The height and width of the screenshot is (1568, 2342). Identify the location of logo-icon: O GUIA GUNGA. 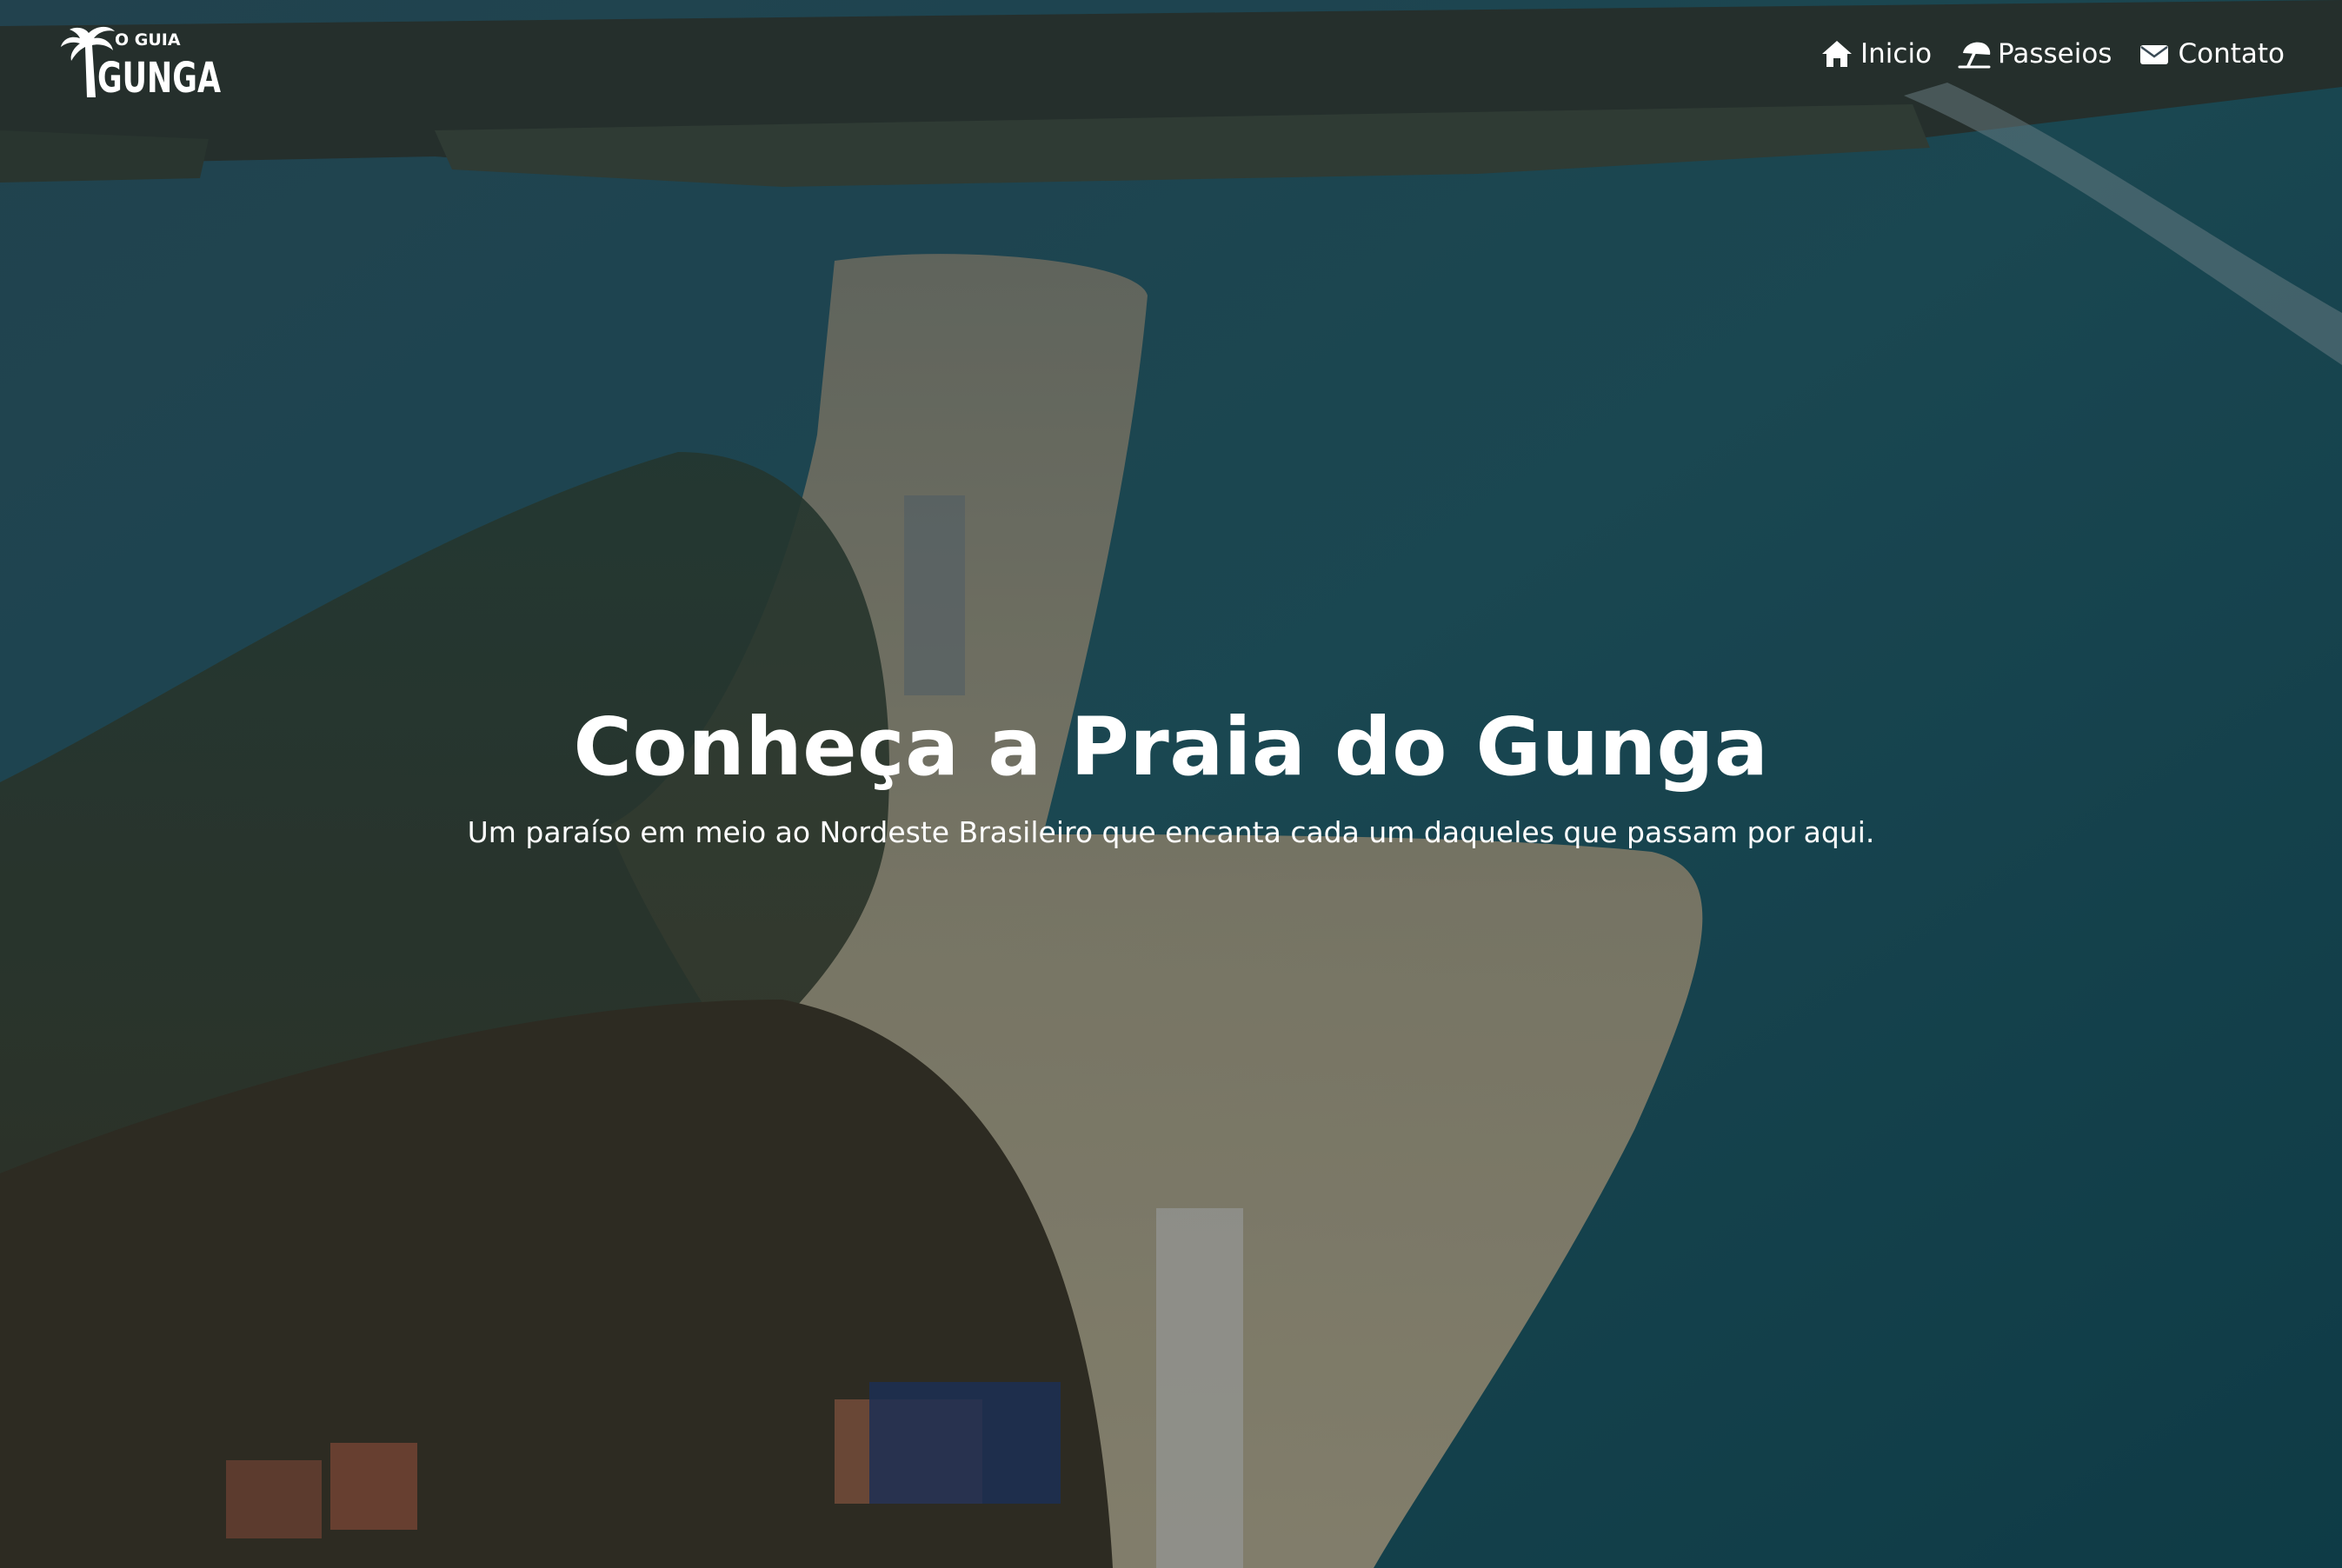
(141, 64).